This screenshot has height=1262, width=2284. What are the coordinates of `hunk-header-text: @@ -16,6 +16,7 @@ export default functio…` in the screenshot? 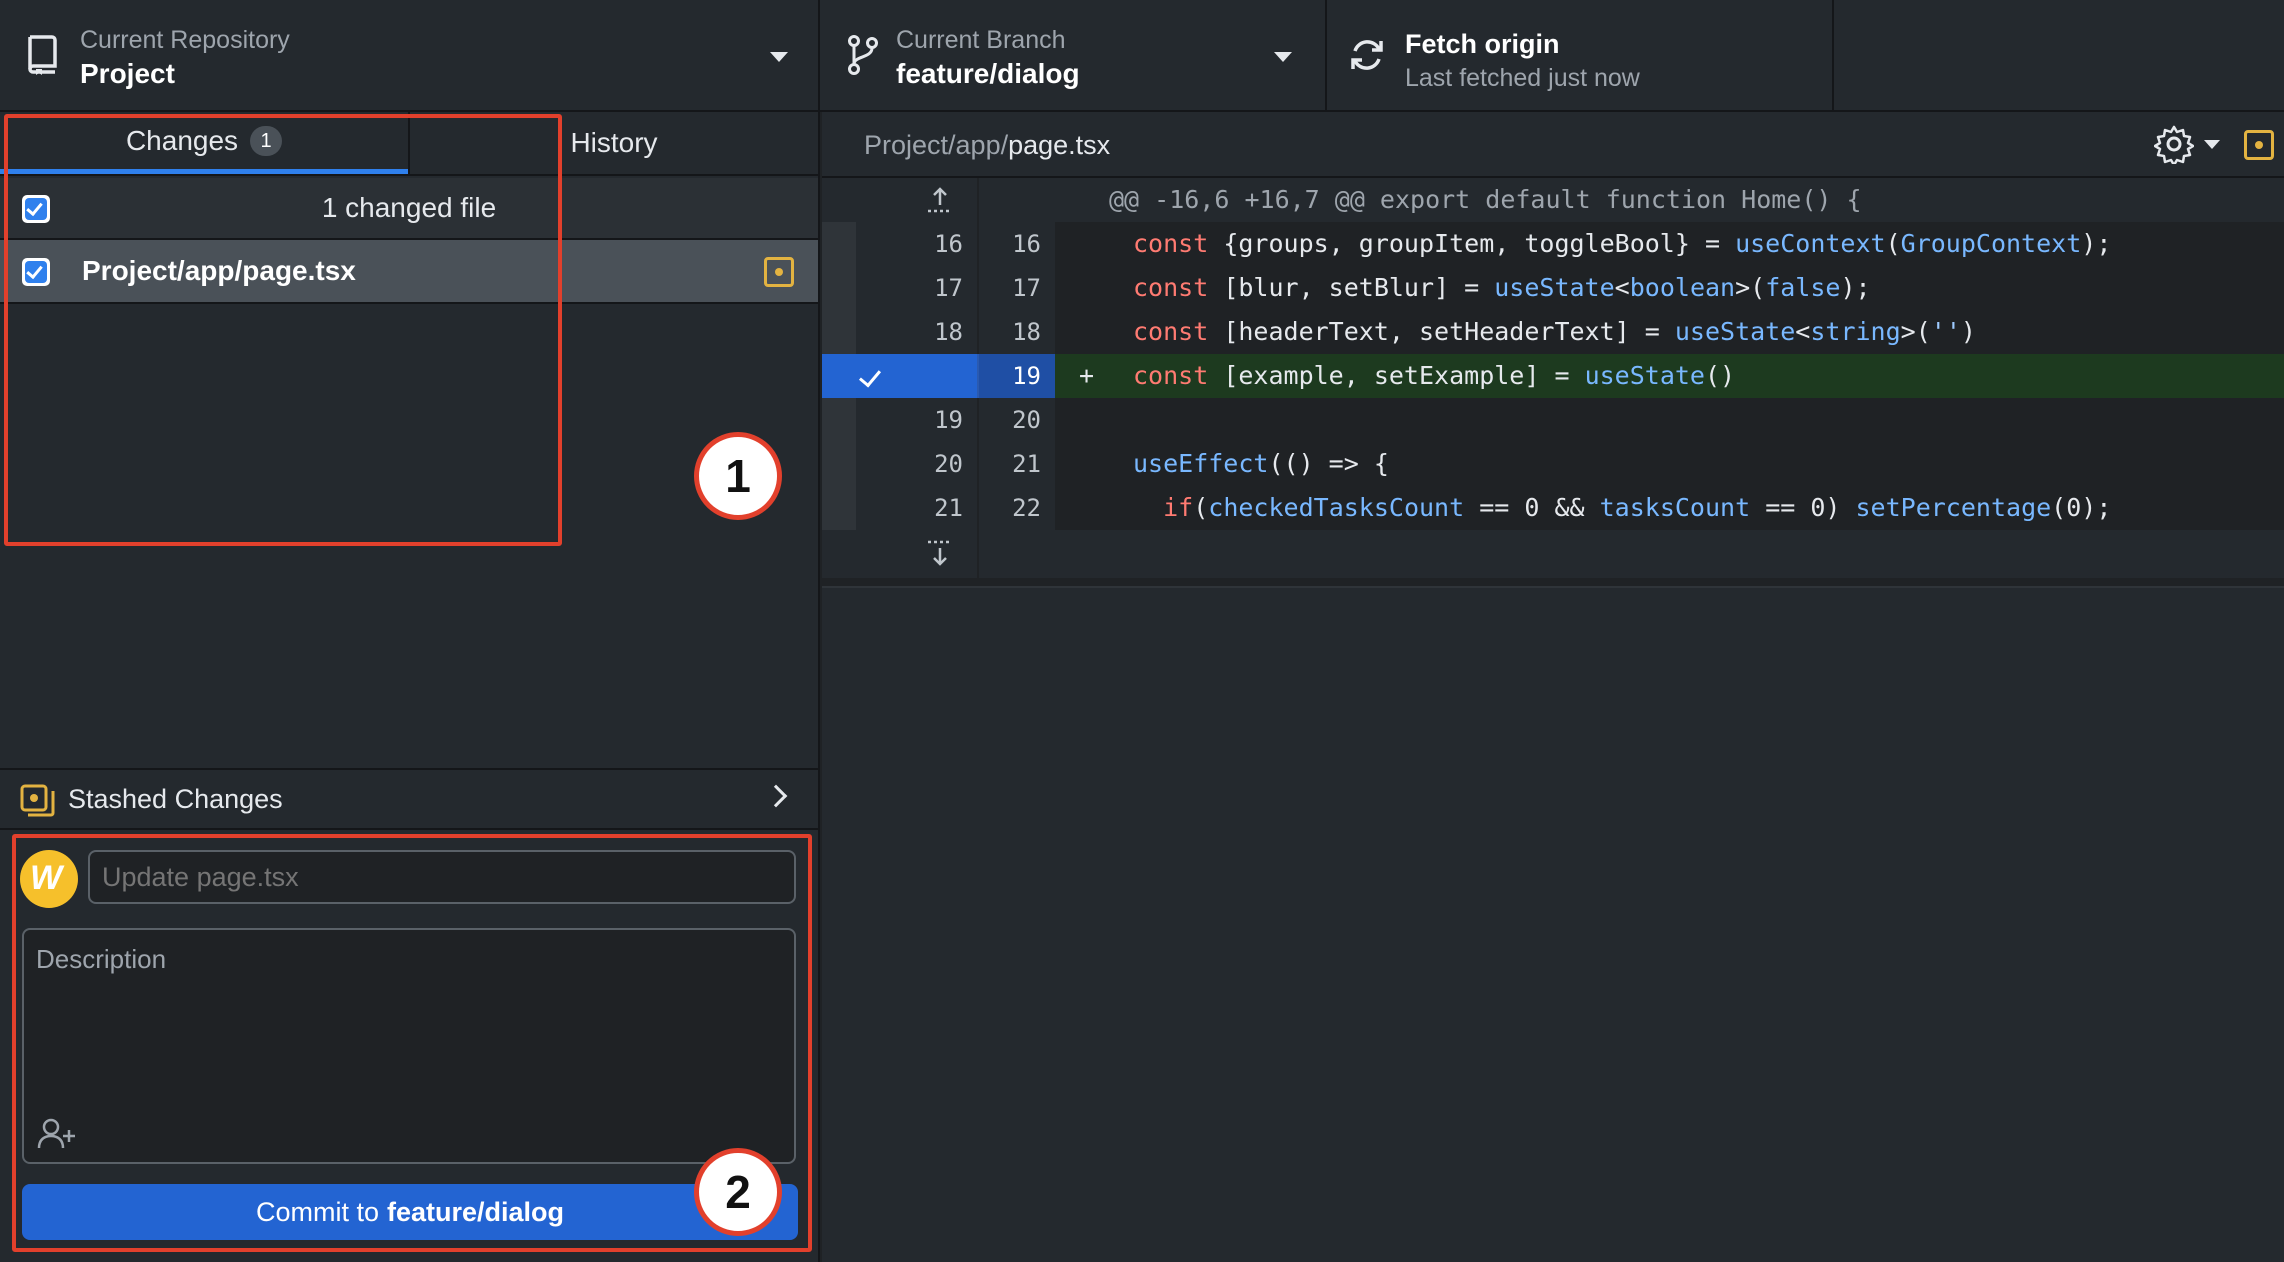 It's located at (1669, 200).